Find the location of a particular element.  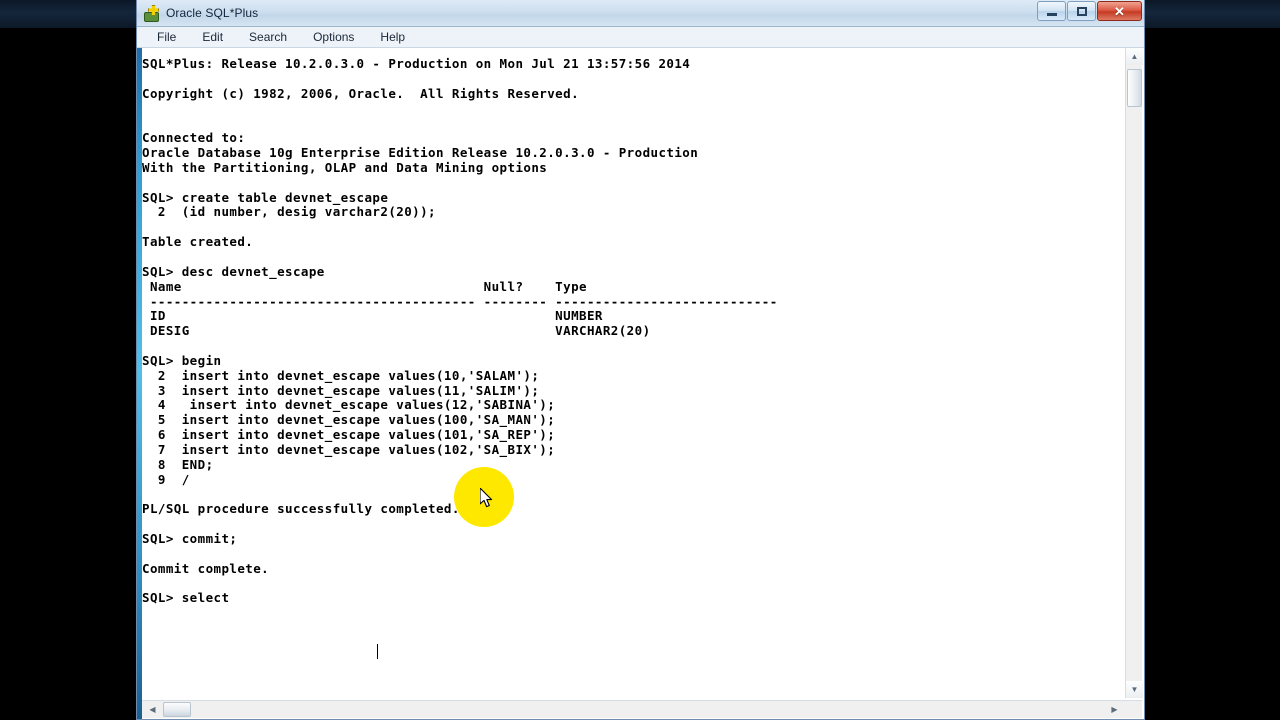

menu-item-file: File is located at coordinates (166, 37).